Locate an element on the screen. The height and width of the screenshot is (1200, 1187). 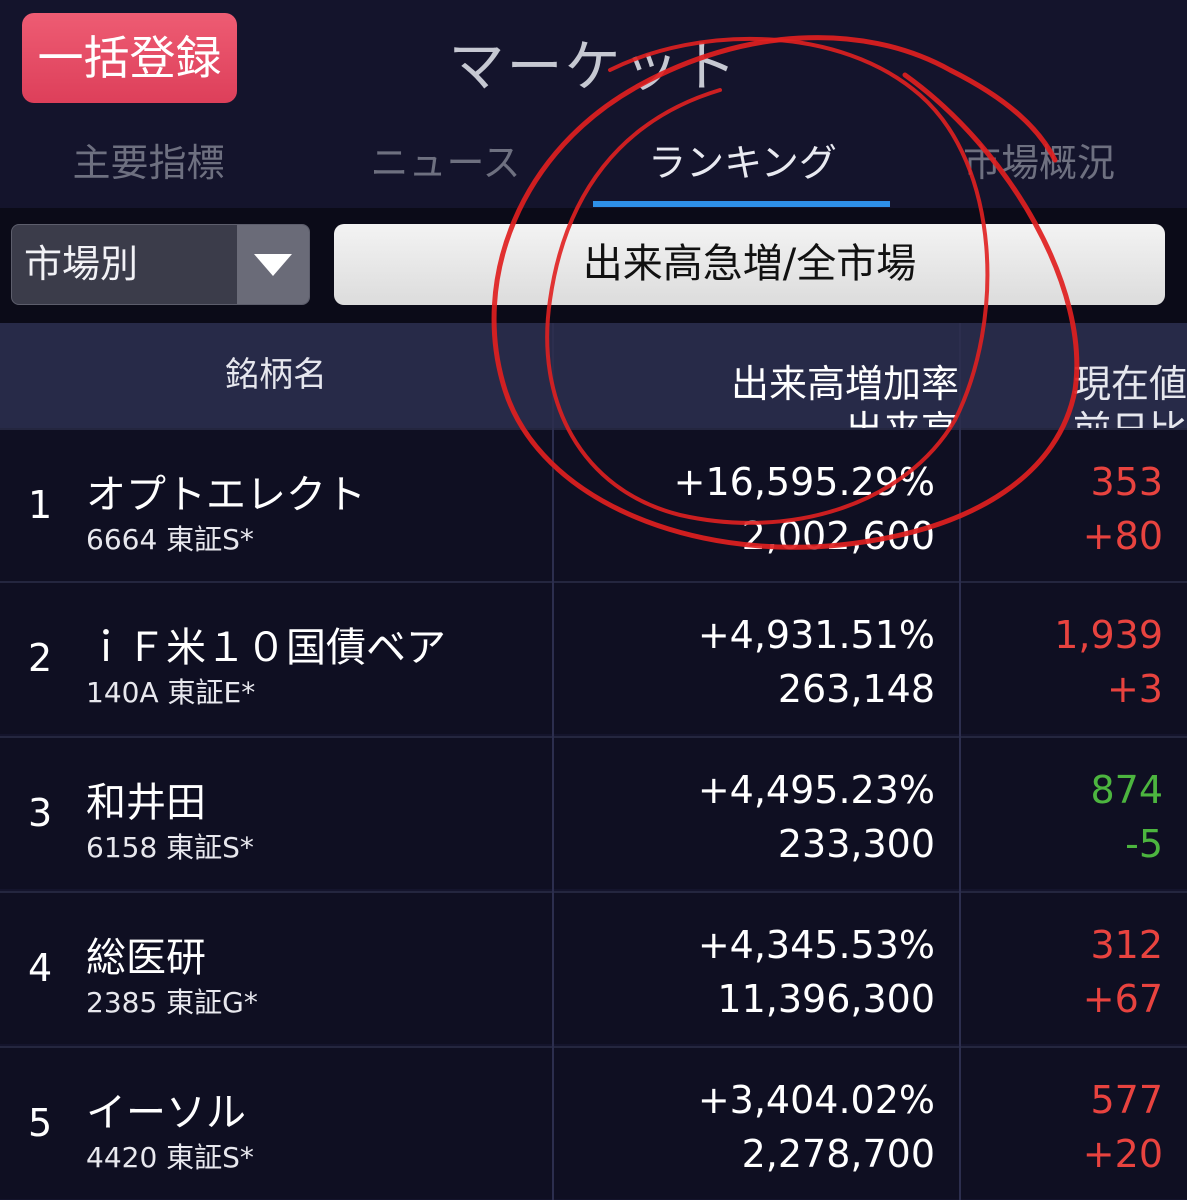
rank-number: 2 is located at coordinates (40, 658).